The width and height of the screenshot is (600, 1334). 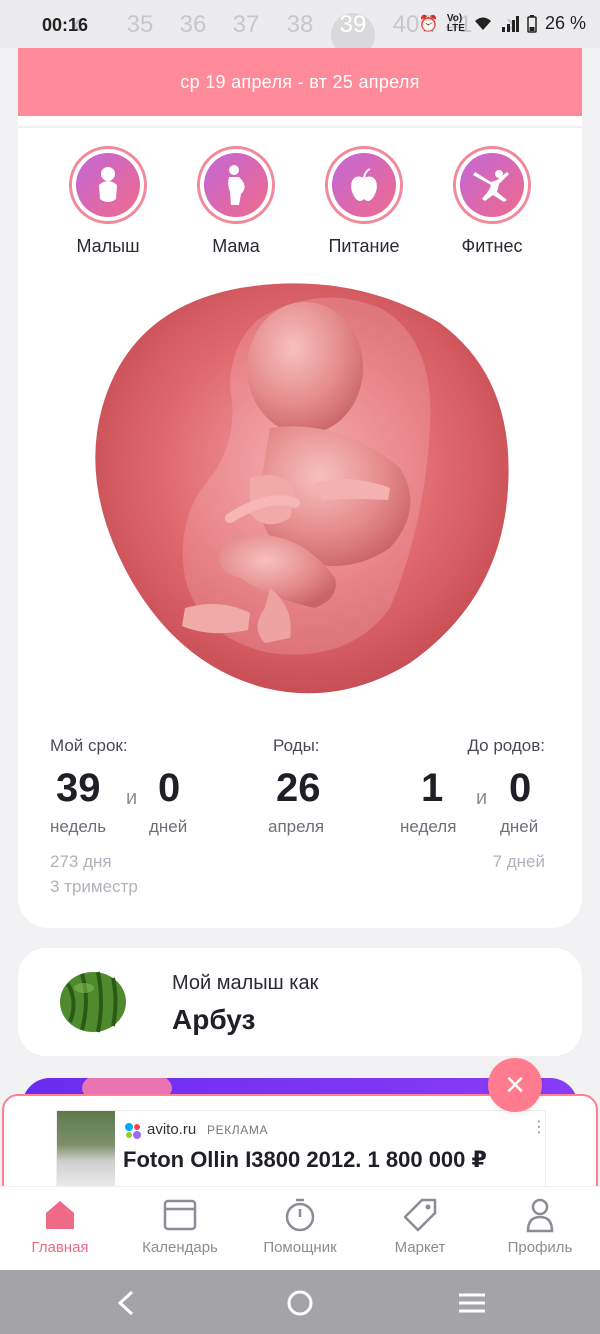 What do you see at coordinates (540, 1247) in the screenshot?
I see `nav-label: Профиль` at bounding box center [540, 1247].